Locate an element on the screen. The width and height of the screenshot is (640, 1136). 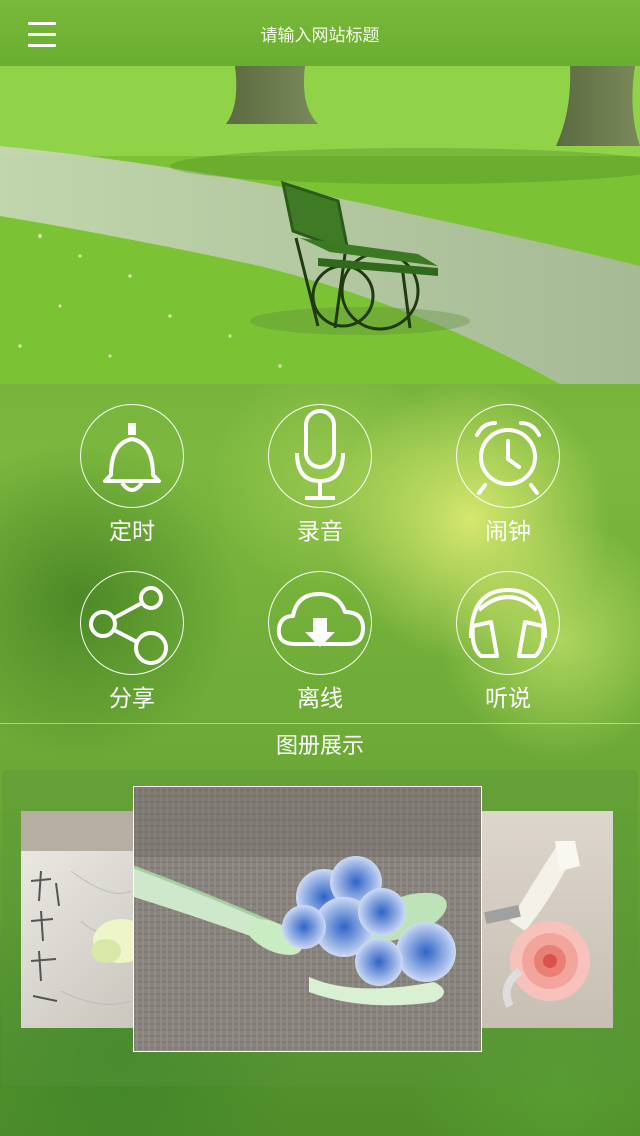
share-icon is located at coordinates (132, 623).